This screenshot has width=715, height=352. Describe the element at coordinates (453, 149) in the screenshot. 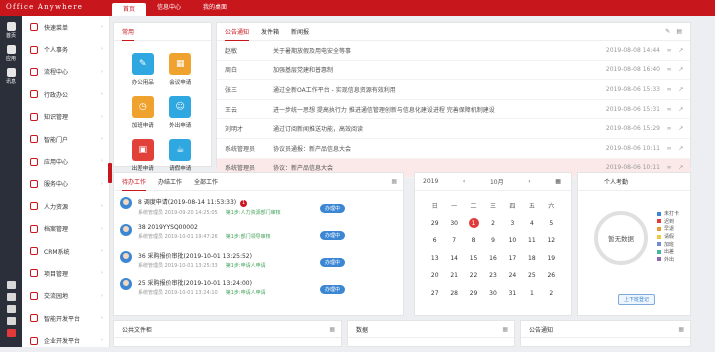

I see `list-item: 系统管理员 协议员通报：新产品信息大会 2019-08-06 10:11 ∞ ↗` at that location.